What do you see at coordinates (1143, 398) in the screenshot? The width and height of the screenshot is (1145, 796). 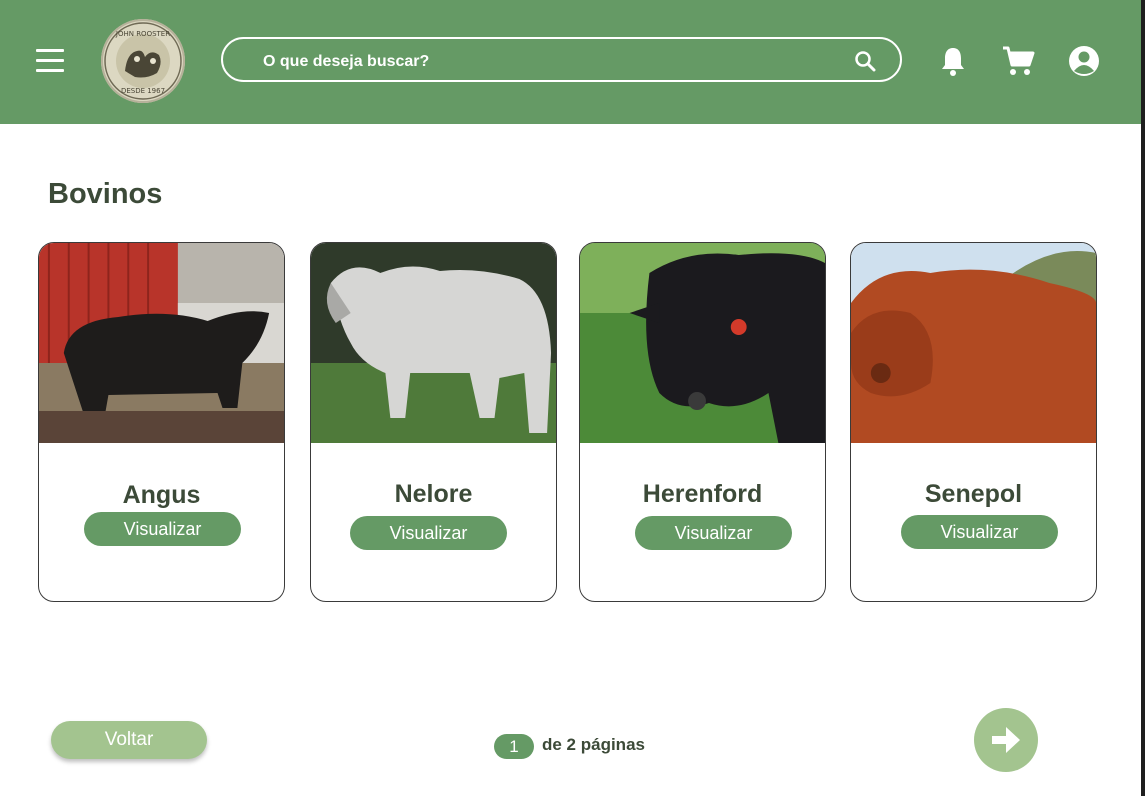 I see `window-edge` at bounding box center [1143, 398].